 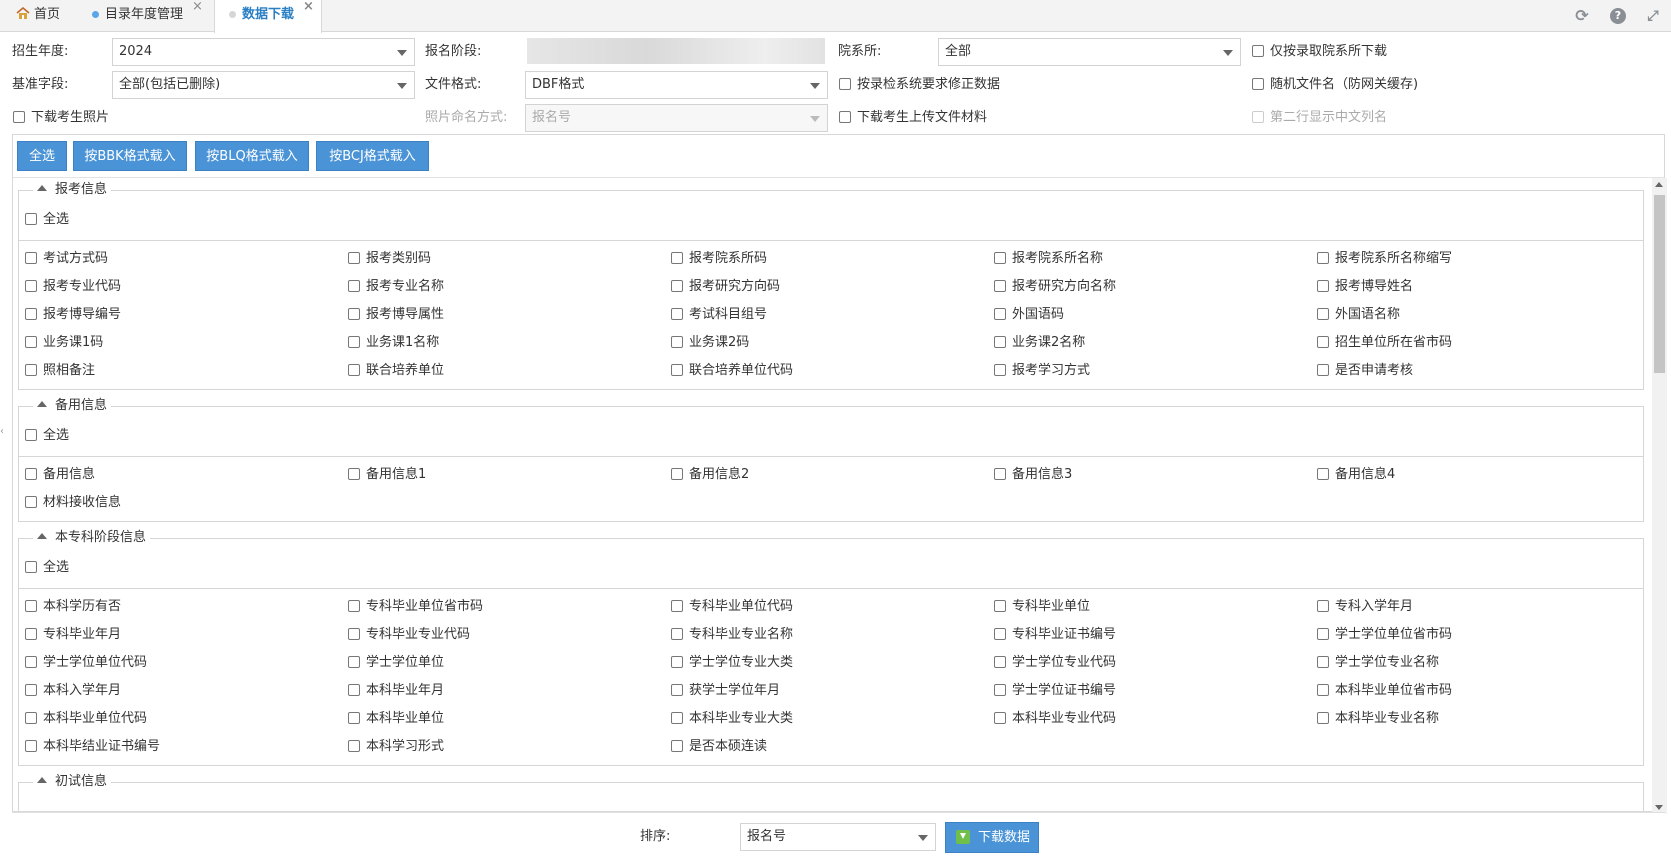 I want to click on field-checkbox: 考试方式码, so click(x=66, y=259).